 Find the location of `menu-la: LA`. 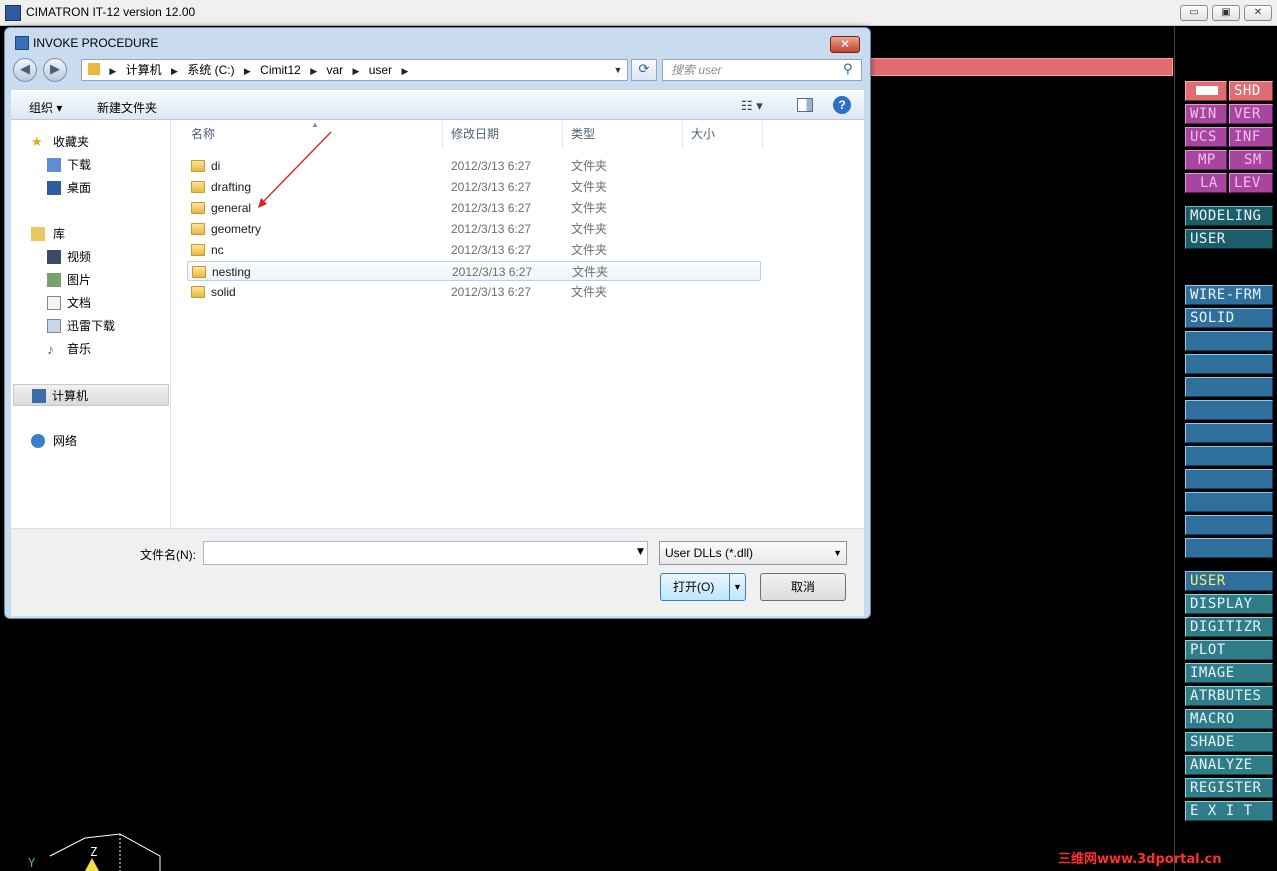

menu-la: LA is located at coordinates (1206, 183).